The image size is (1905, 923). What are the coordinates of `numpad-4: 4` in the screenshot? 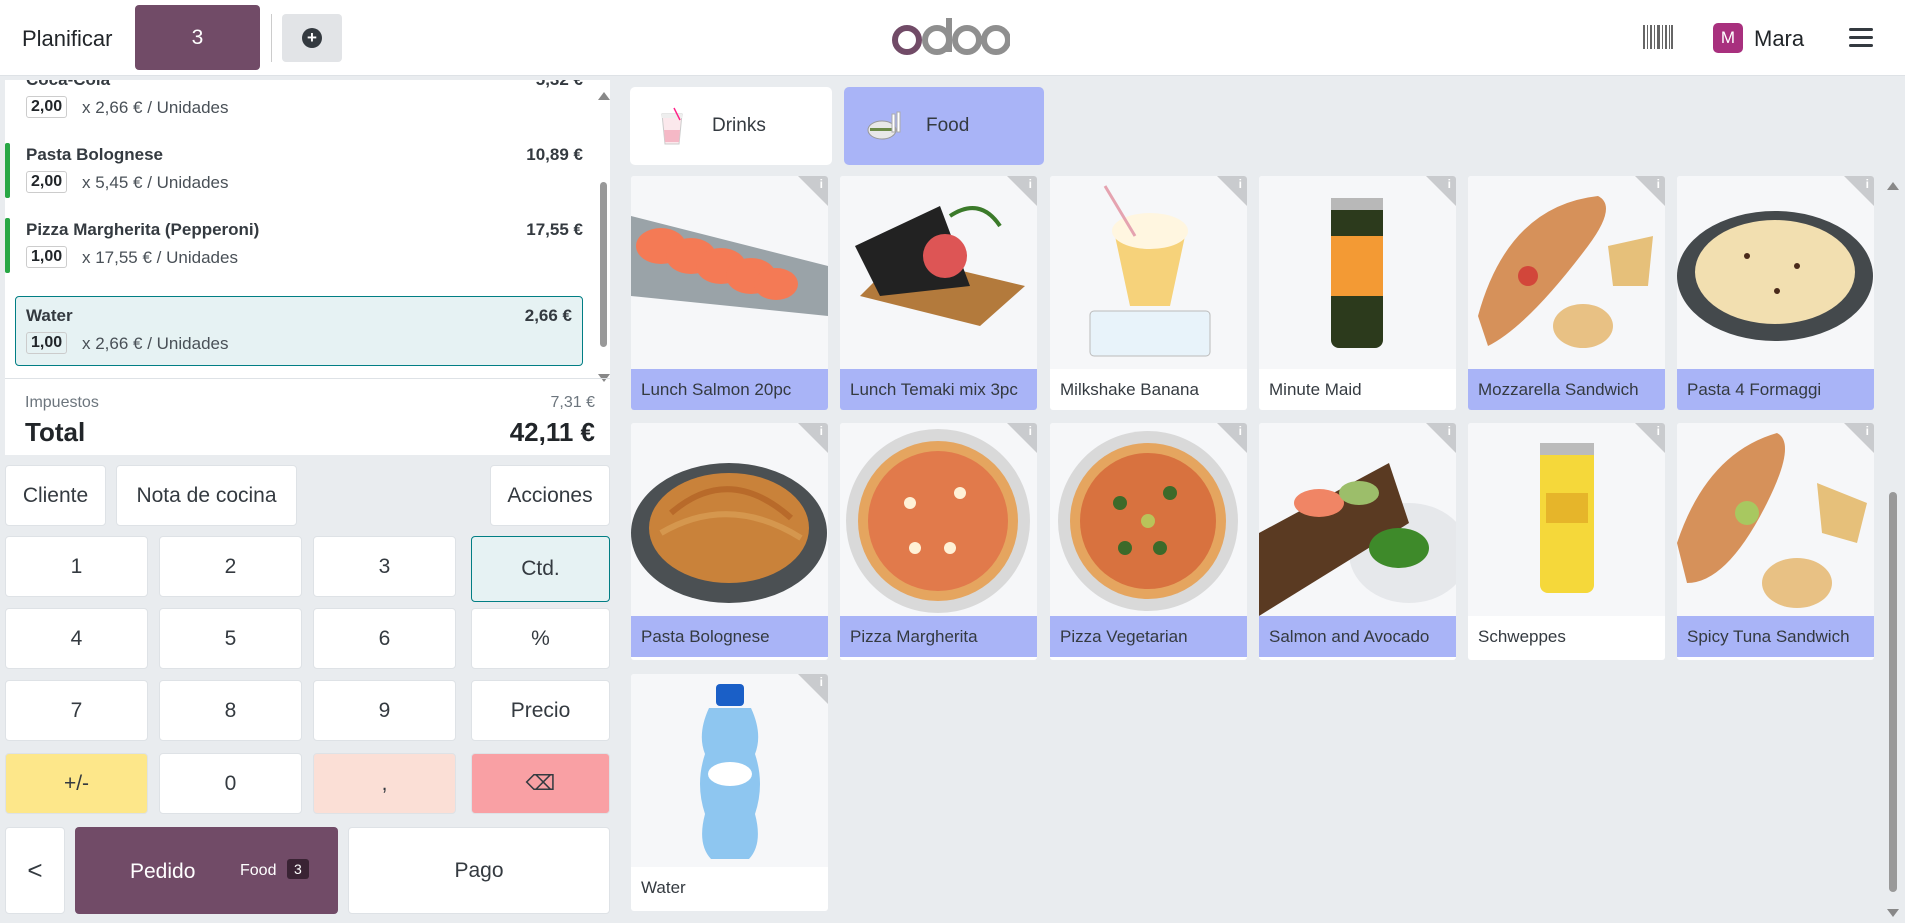 It's located at (76, 638).